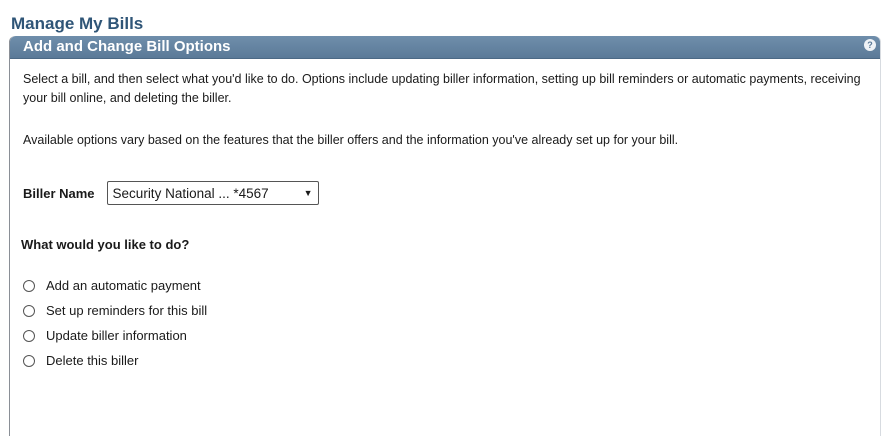 This screenshot has width=890, height=436. I want to click on panel-title: Add and Change Bill Options, so click(127, 46).